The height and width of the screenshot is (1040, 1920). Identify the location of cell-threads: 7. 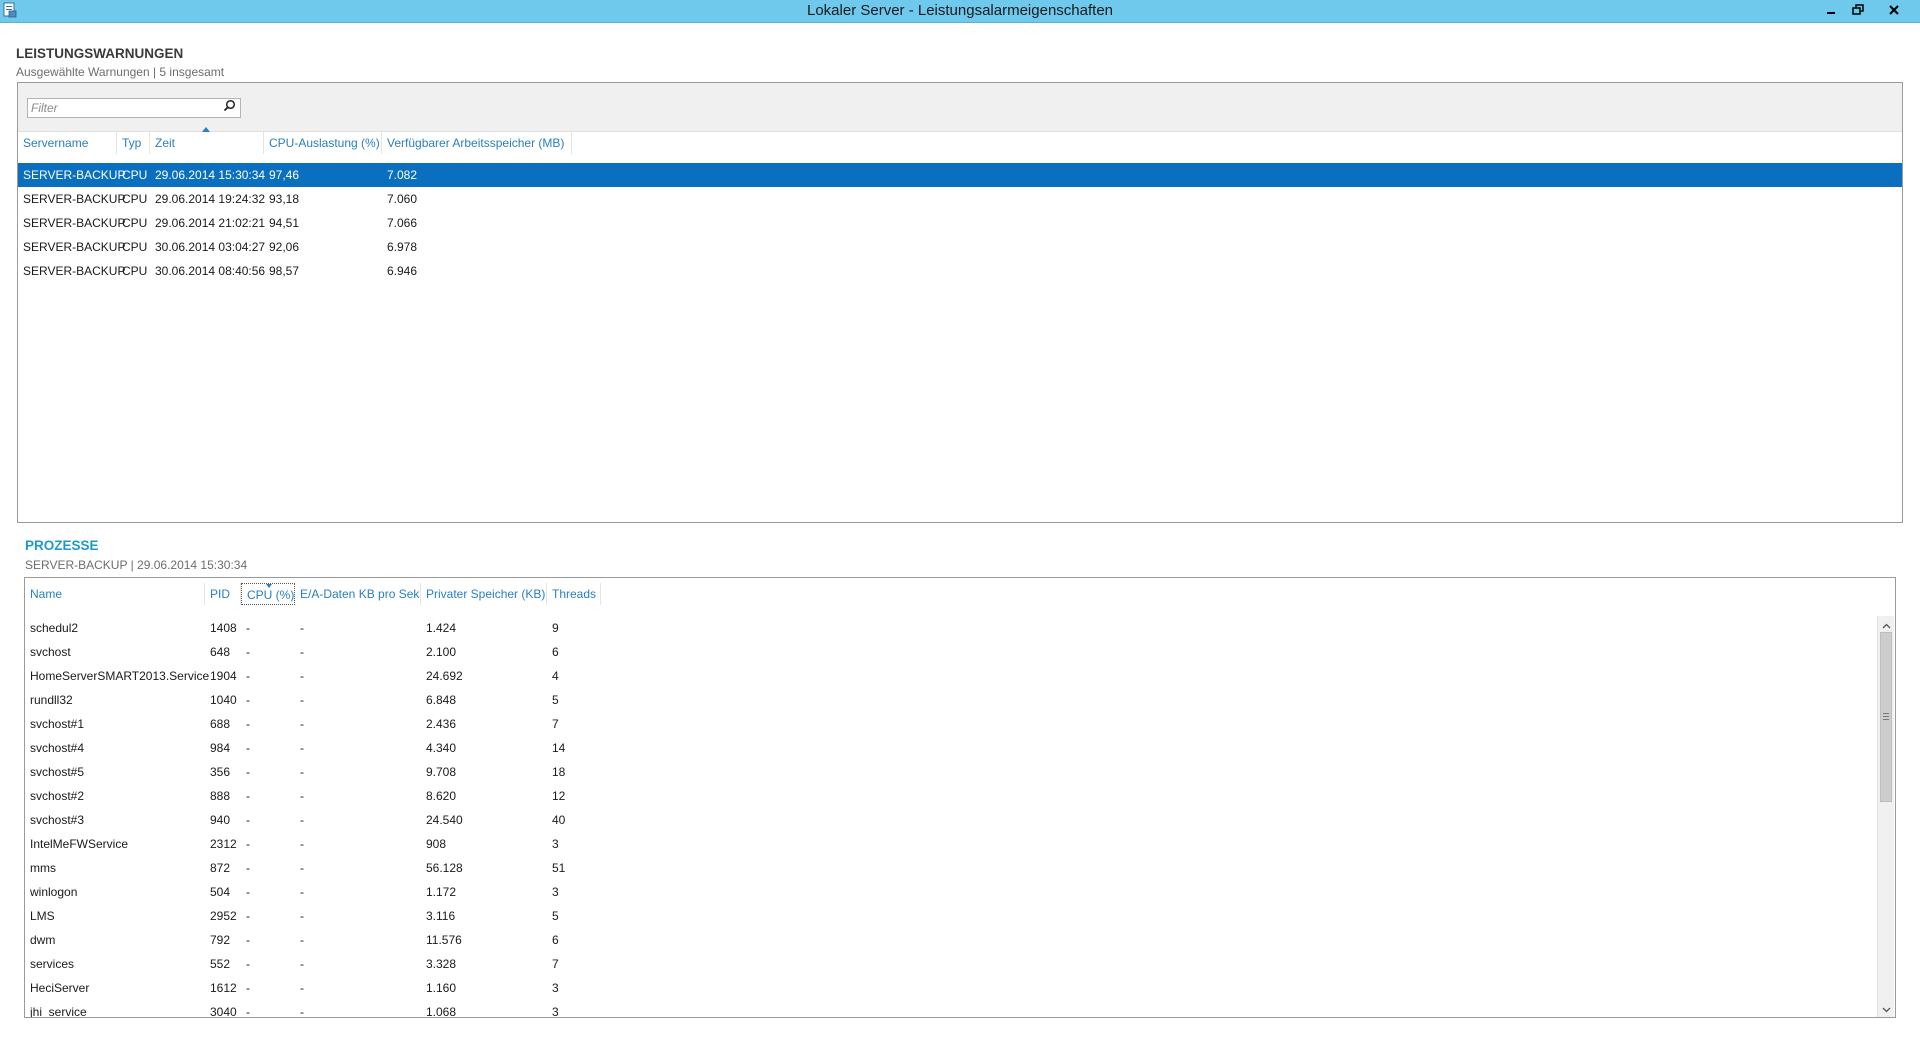
(555, 724).